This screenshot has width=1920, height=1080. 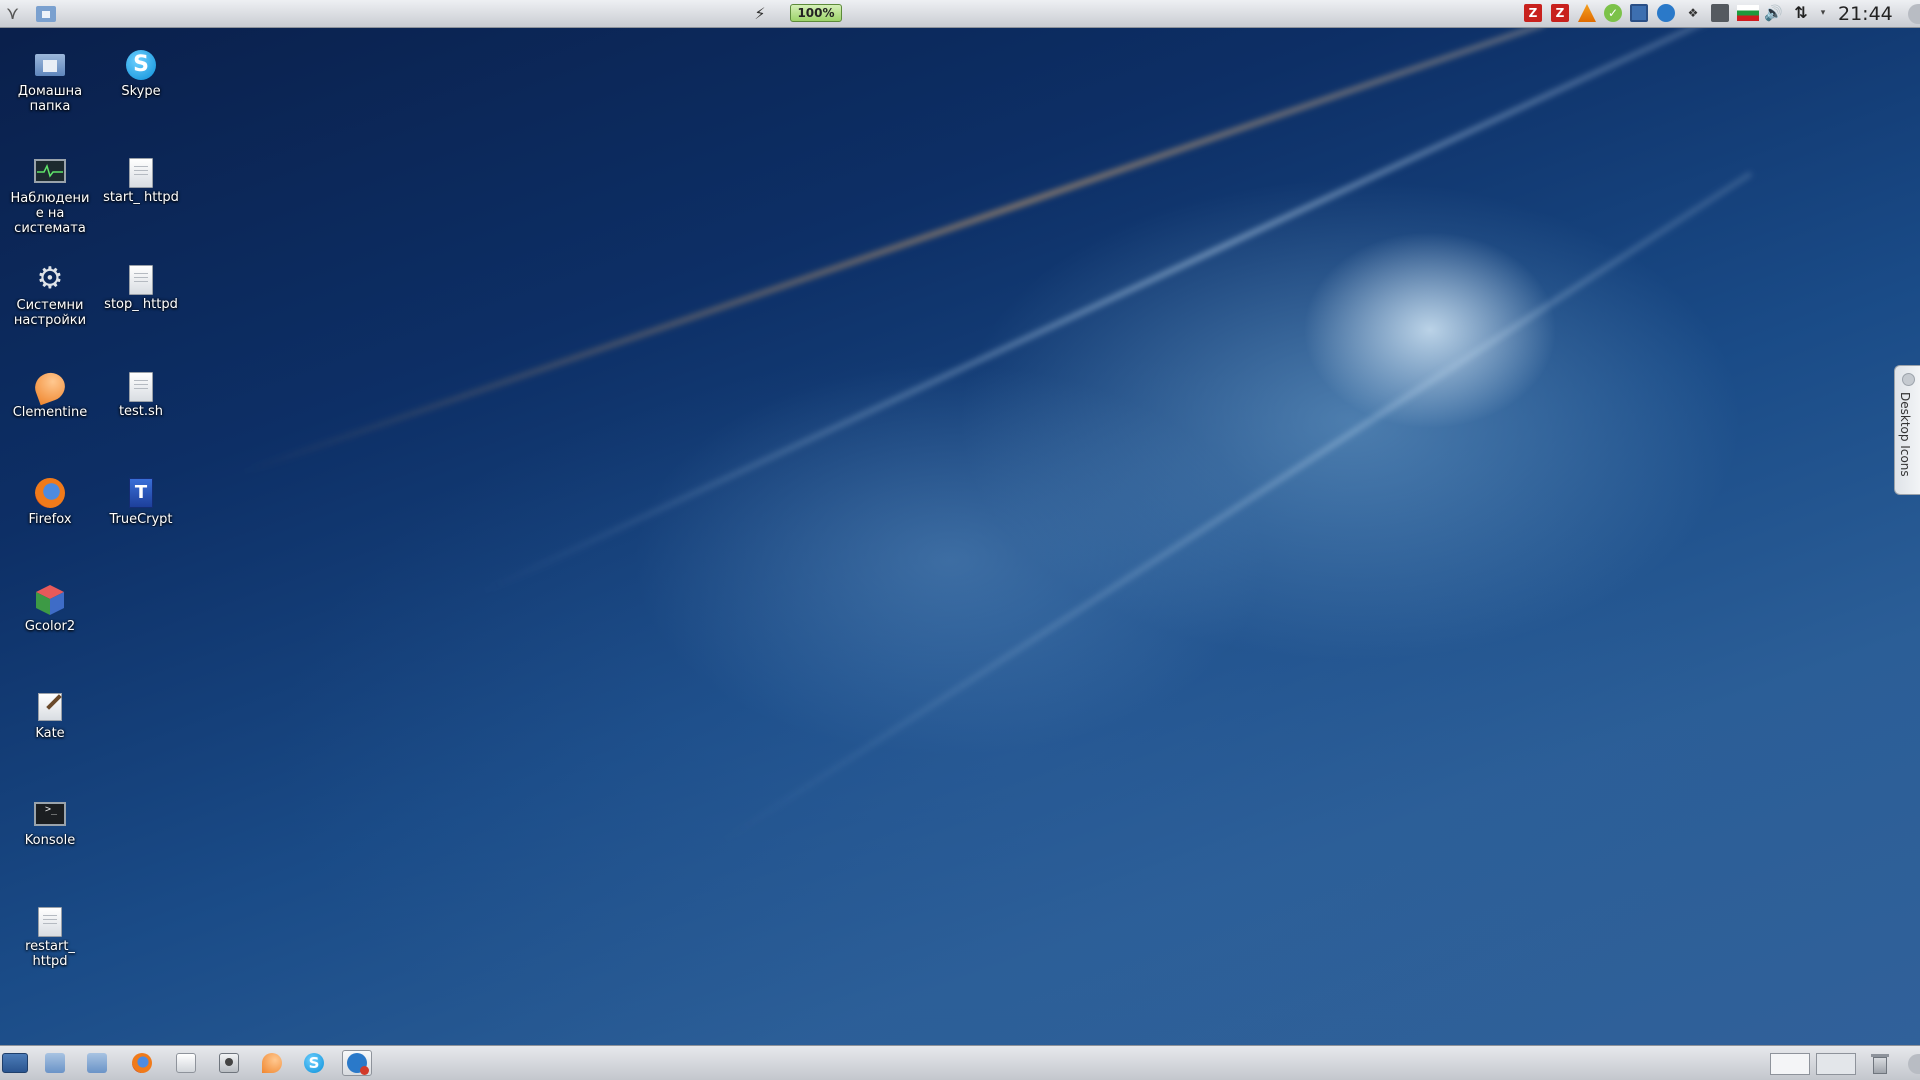 I want to click on desktop-icon-restart-httpd: restart_ httpd, so click(x=50, y=936).